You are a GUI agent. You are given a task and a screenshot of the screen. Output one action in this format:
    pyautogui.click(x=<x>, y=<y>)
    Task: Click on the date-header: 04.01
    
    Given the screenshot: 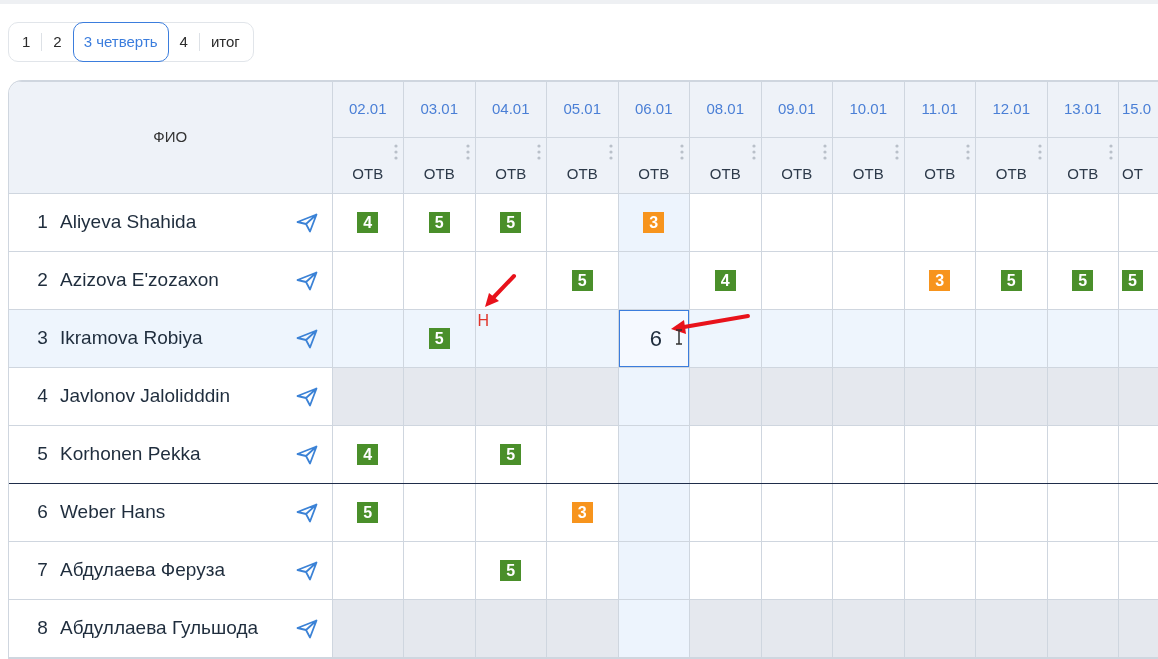 What is the action you would take?
    pyautogui.click(x=511, y=109)
    